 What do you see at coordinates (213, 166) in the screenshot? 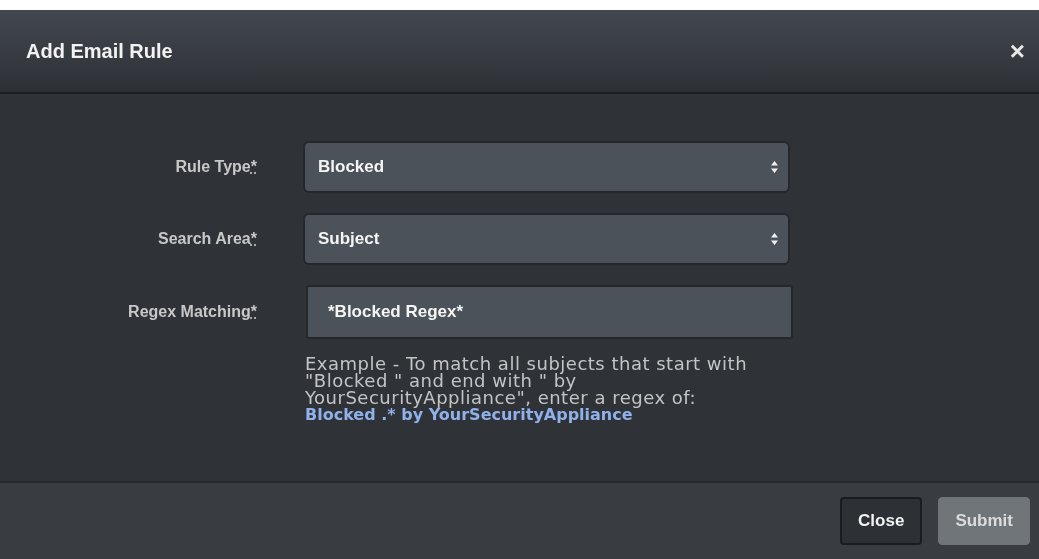
I see `field-label: Rule Type` at bounding box center [213, 166].